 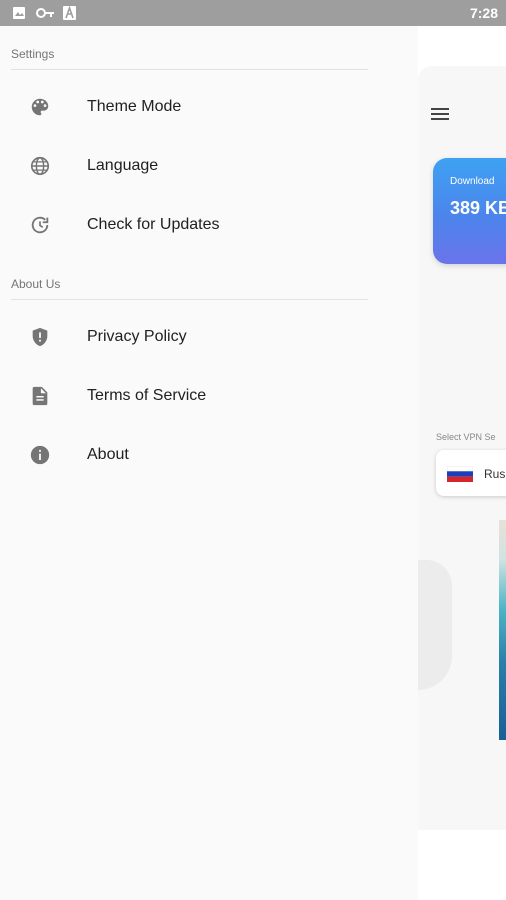 What do you see at coordinates (502, 630) in the screenshot?
I see `promo-image` at bounding box center [502, 630].